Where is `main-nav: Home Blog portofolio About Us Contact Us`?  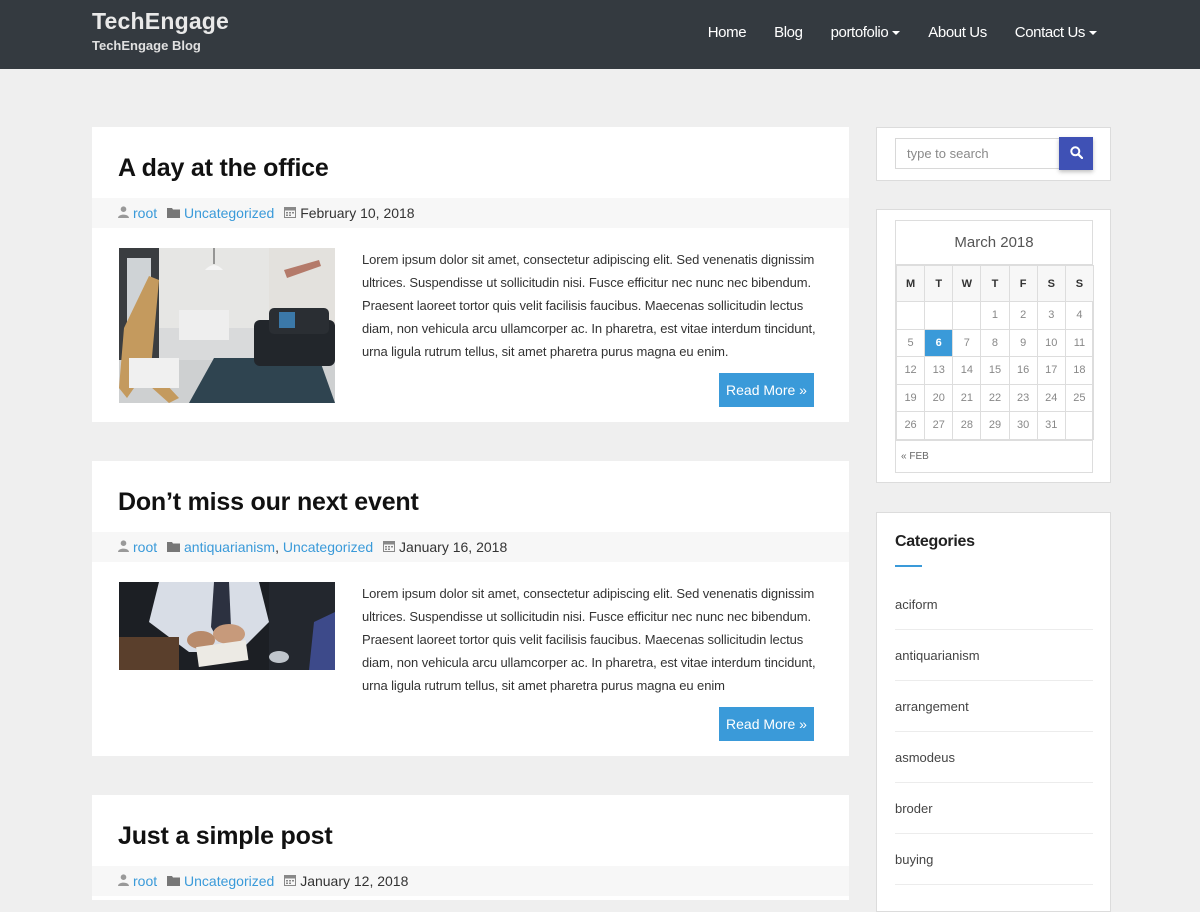
main-nav: Home Blog portofolio About Us Contact Us is located at coordinates (888, 32).